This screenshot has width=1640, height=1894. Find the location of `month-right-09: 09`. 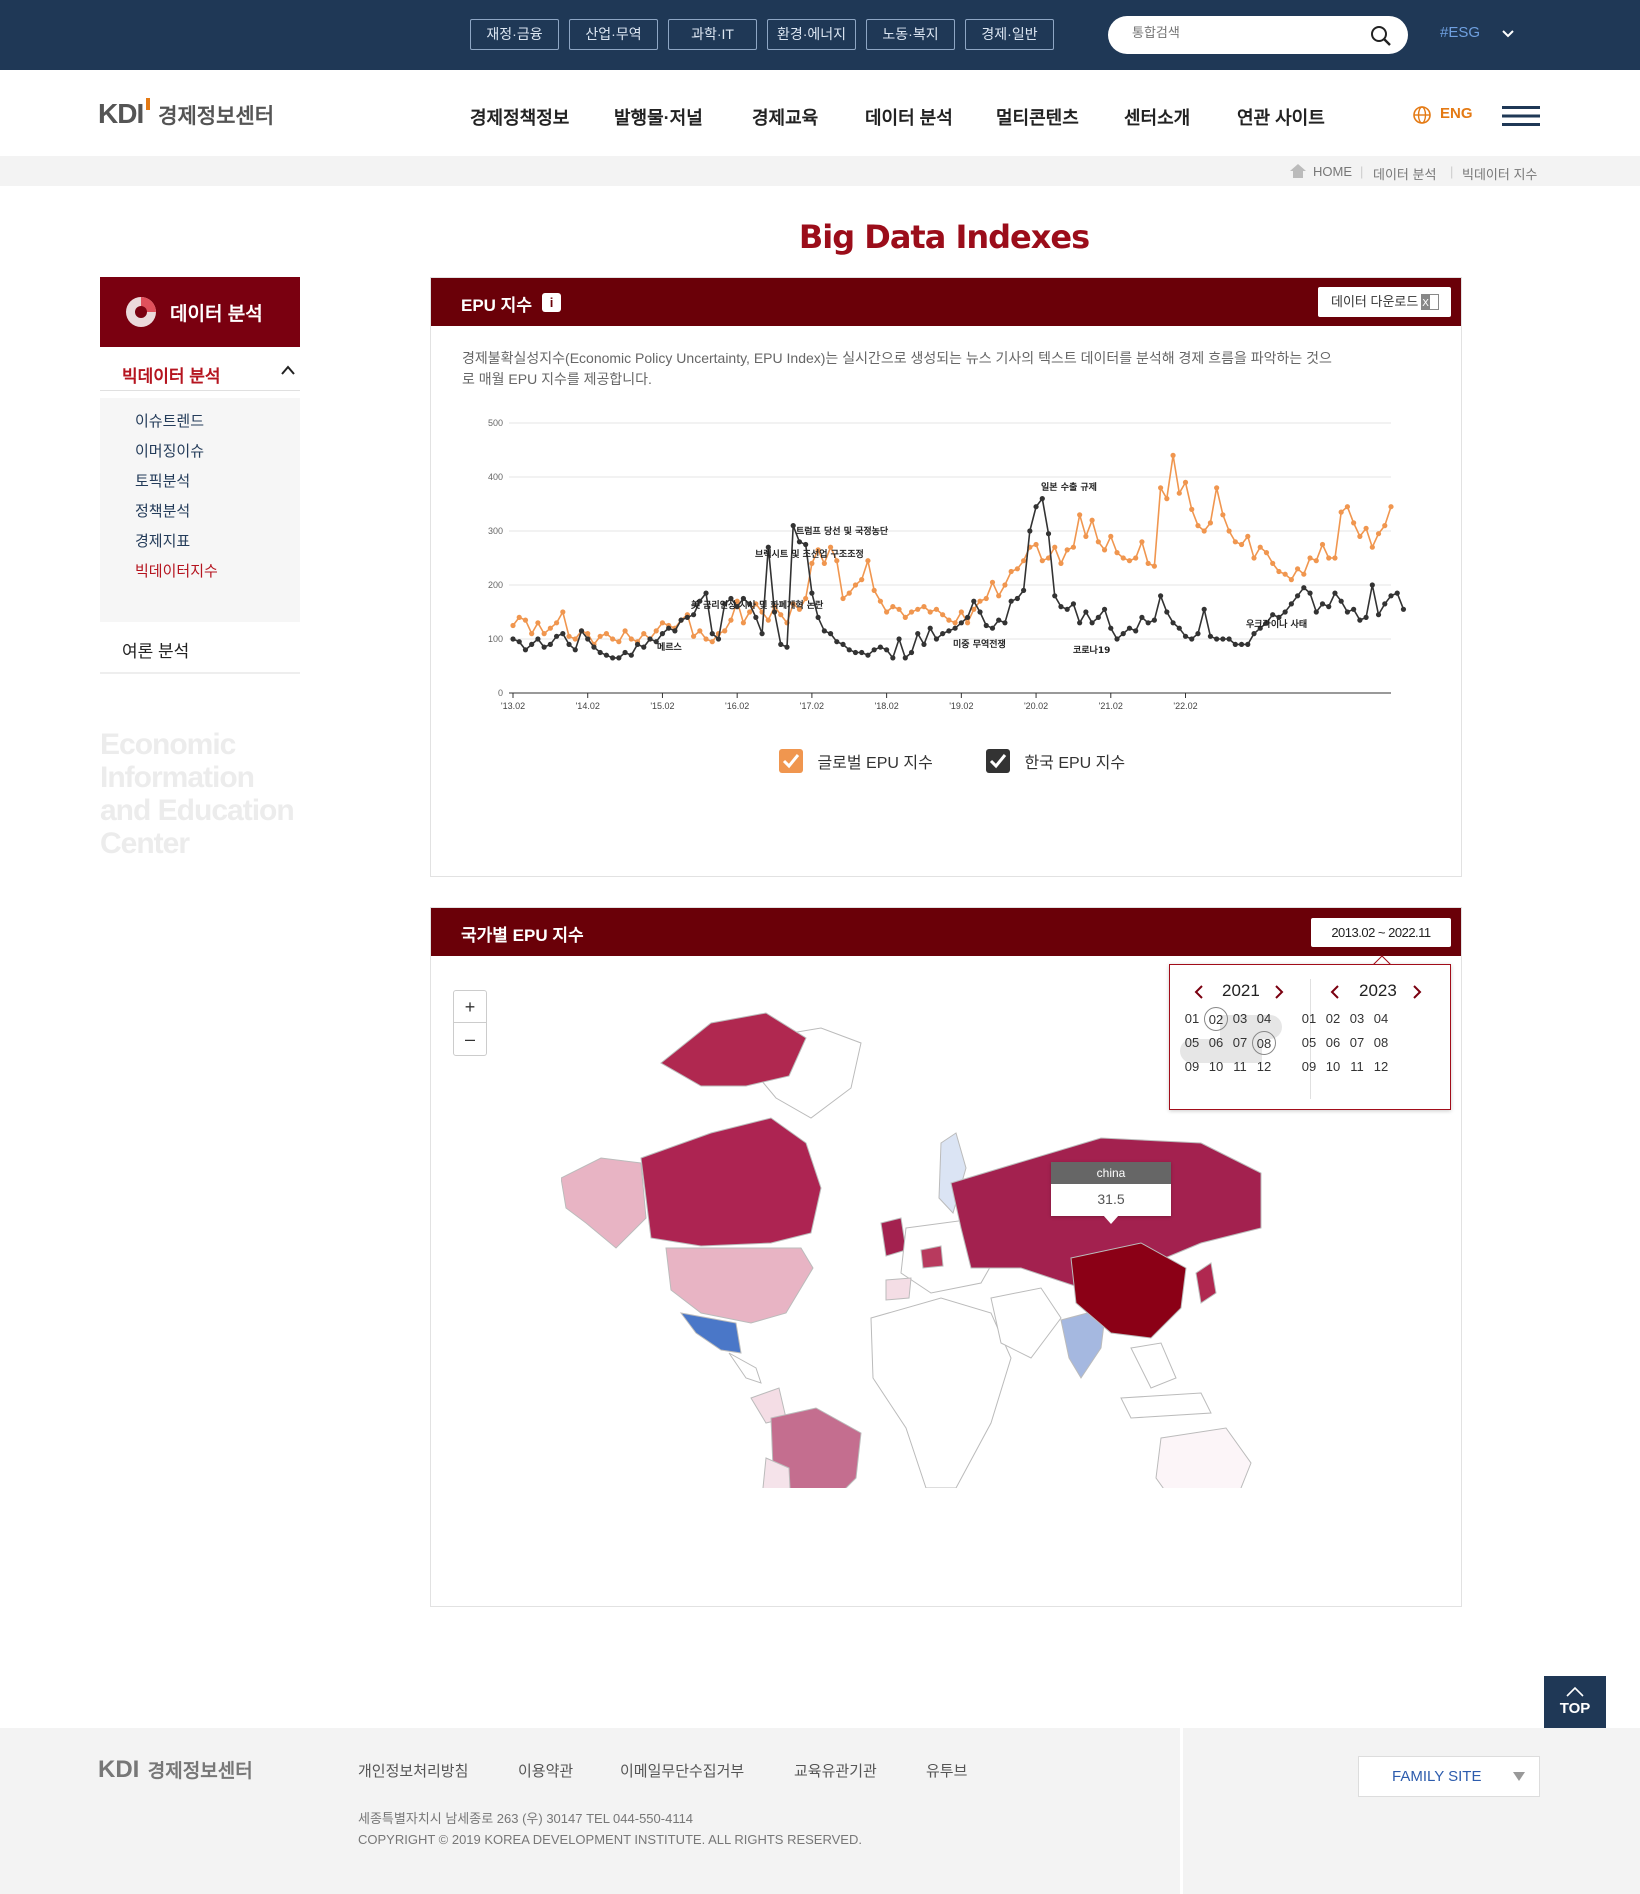

month-right-09: 09 is located at coordinates (1309, 1067).